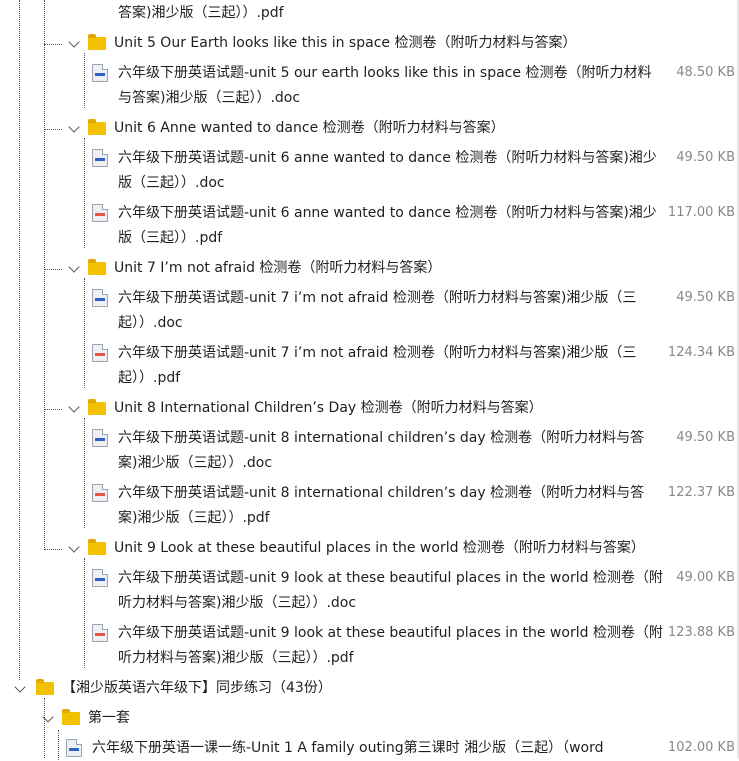  What do you see at coordinates (701, 212) in the screenshot?
I see `file-size: 117.00 KB` at bounding box center [701, 212].